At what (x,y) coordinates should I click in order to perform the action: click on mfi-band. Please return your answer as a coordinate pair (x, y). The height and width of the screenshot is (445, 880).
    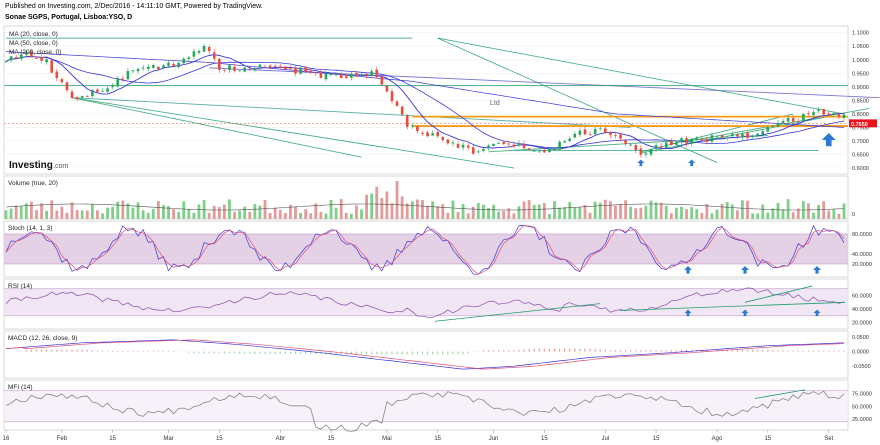
    Looking at the image, I should click on (426, 406).